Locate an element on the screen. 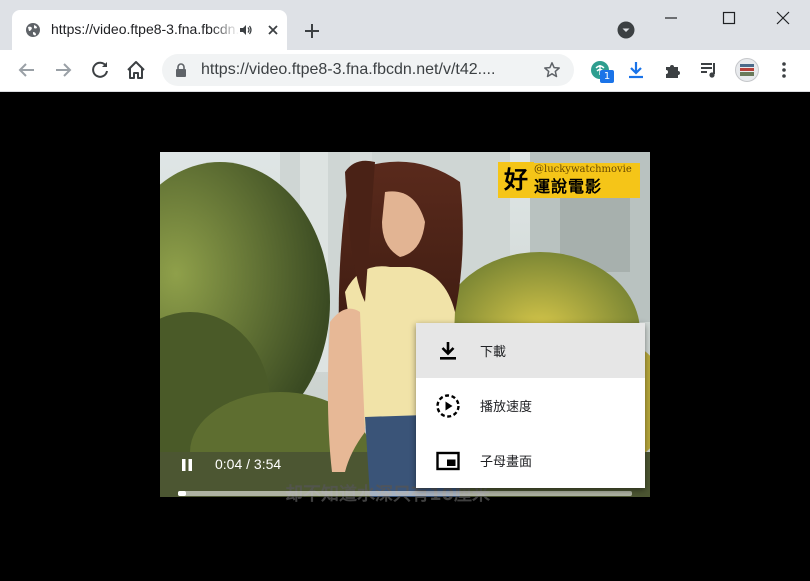 This screenshot has width=810, height=581. maximize-icon is located at coordinates (729, 18).